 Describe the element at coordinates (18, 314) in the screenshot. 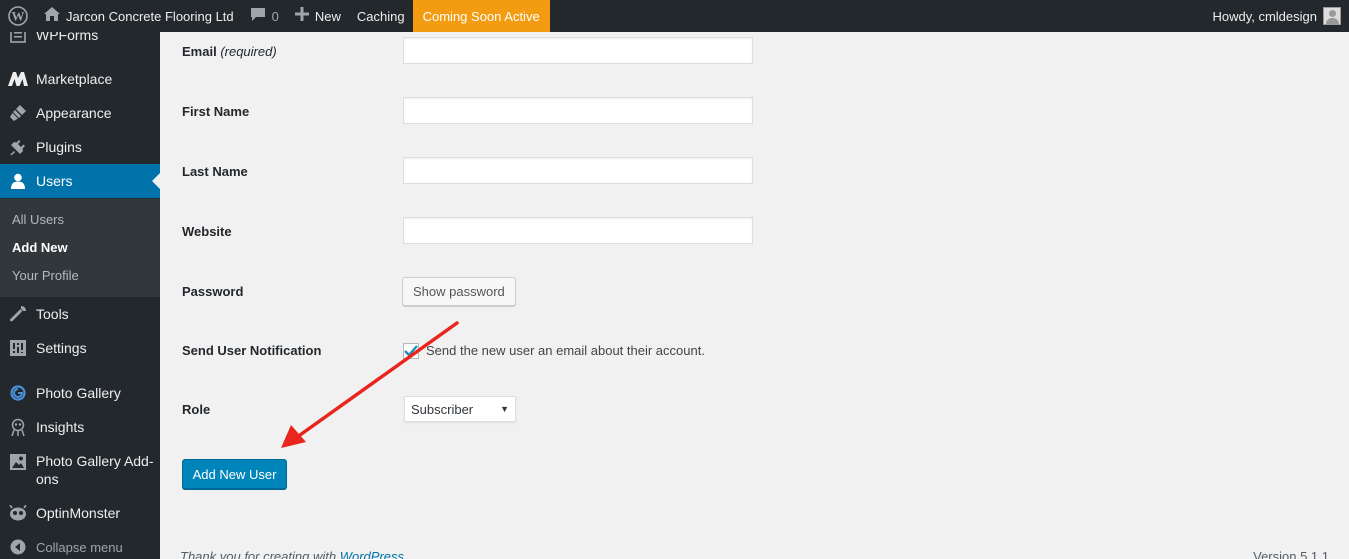

I see `tools-icon` at that location.